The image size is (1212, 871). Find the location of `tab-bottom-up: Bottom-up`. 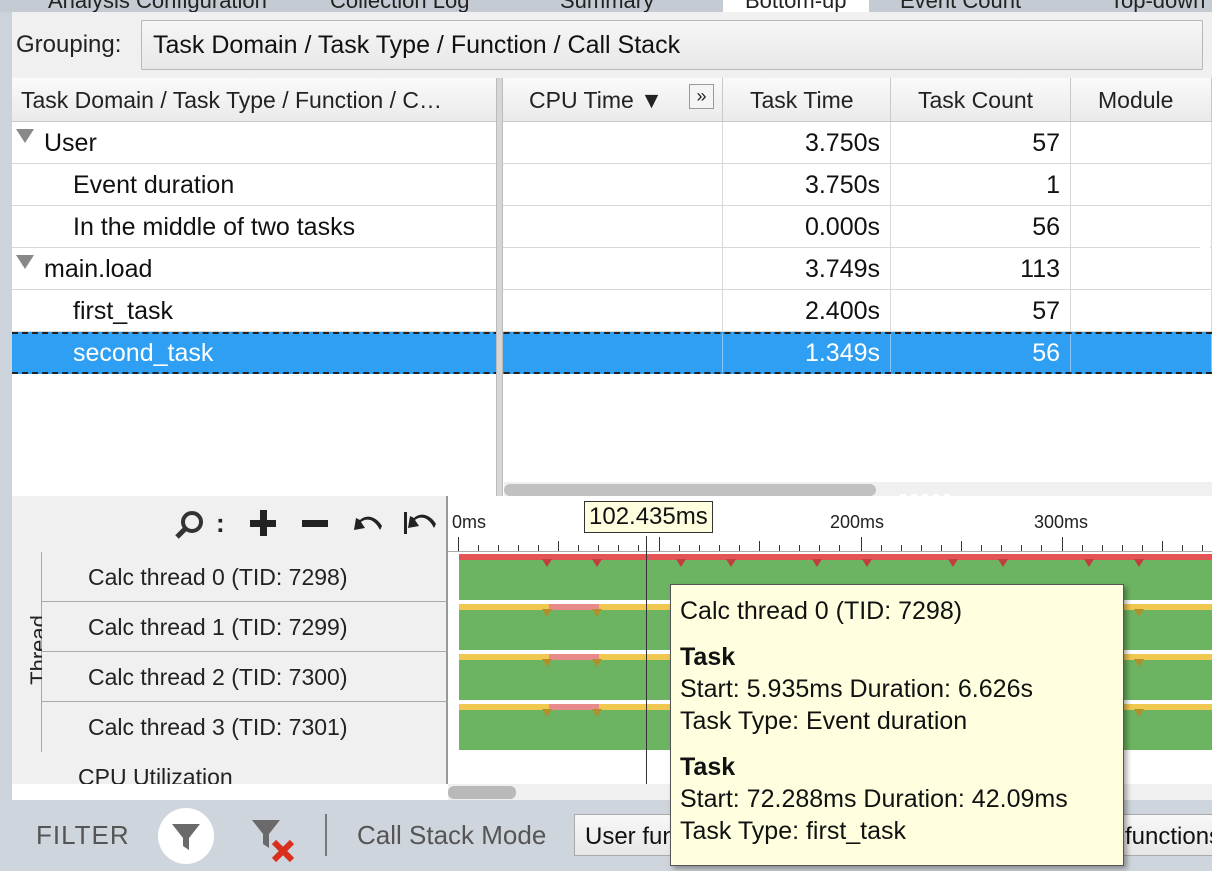

tab-bottom-up: Bottom-up is located at coordinates (796, 6).